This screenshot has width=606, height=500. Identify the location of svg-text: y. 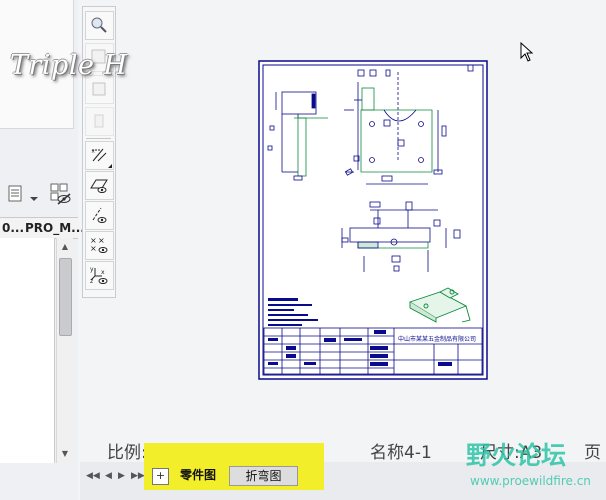
(92, 269).